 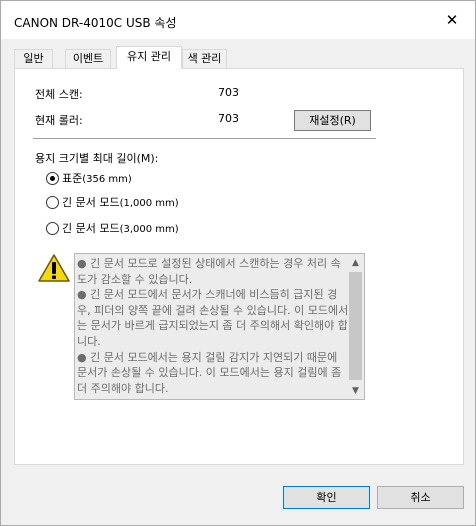 I want to click on scroll-thumb, so click(x=355, y=326).